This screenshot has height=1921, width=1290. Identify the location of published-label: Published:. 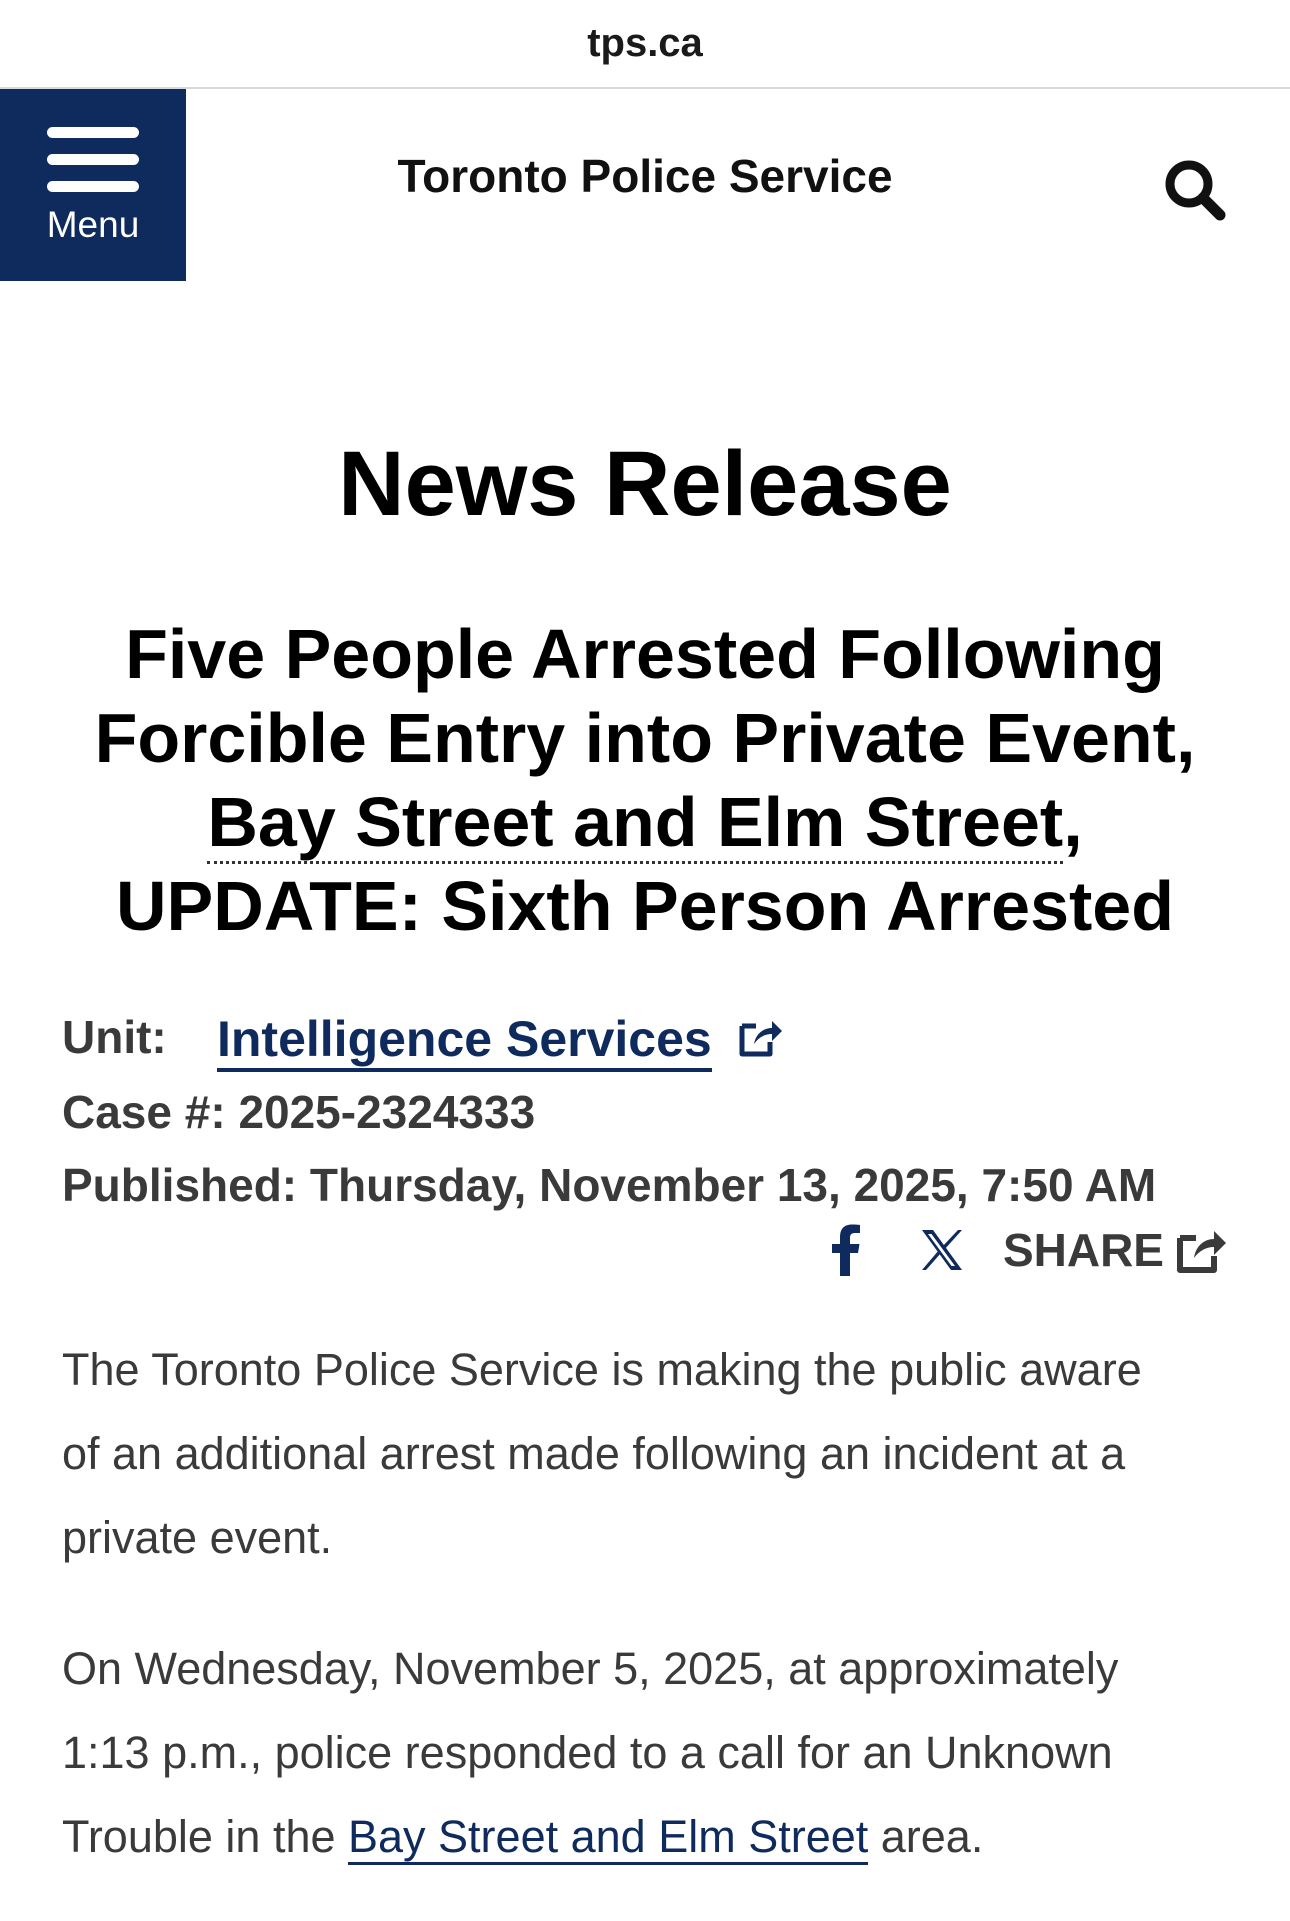
(180, 1185).